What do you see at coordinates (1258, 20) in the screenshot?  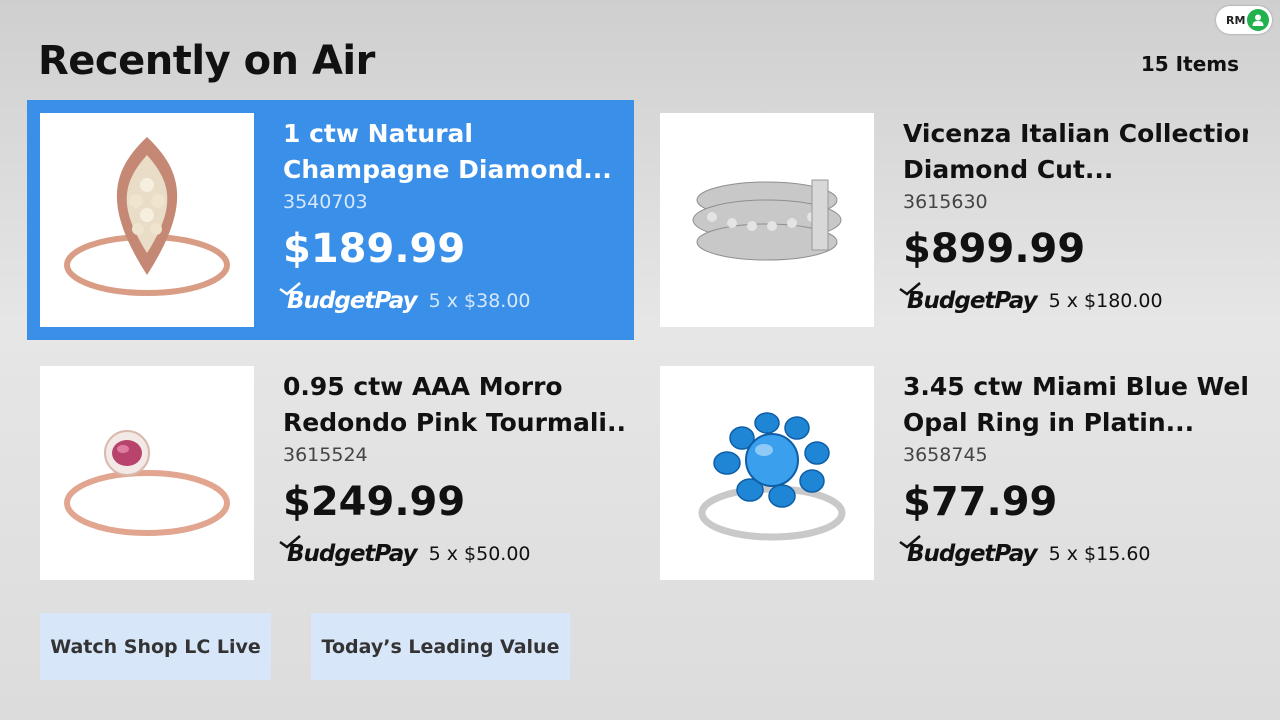 I see `user-icon` at bounding box center [1258, 20].